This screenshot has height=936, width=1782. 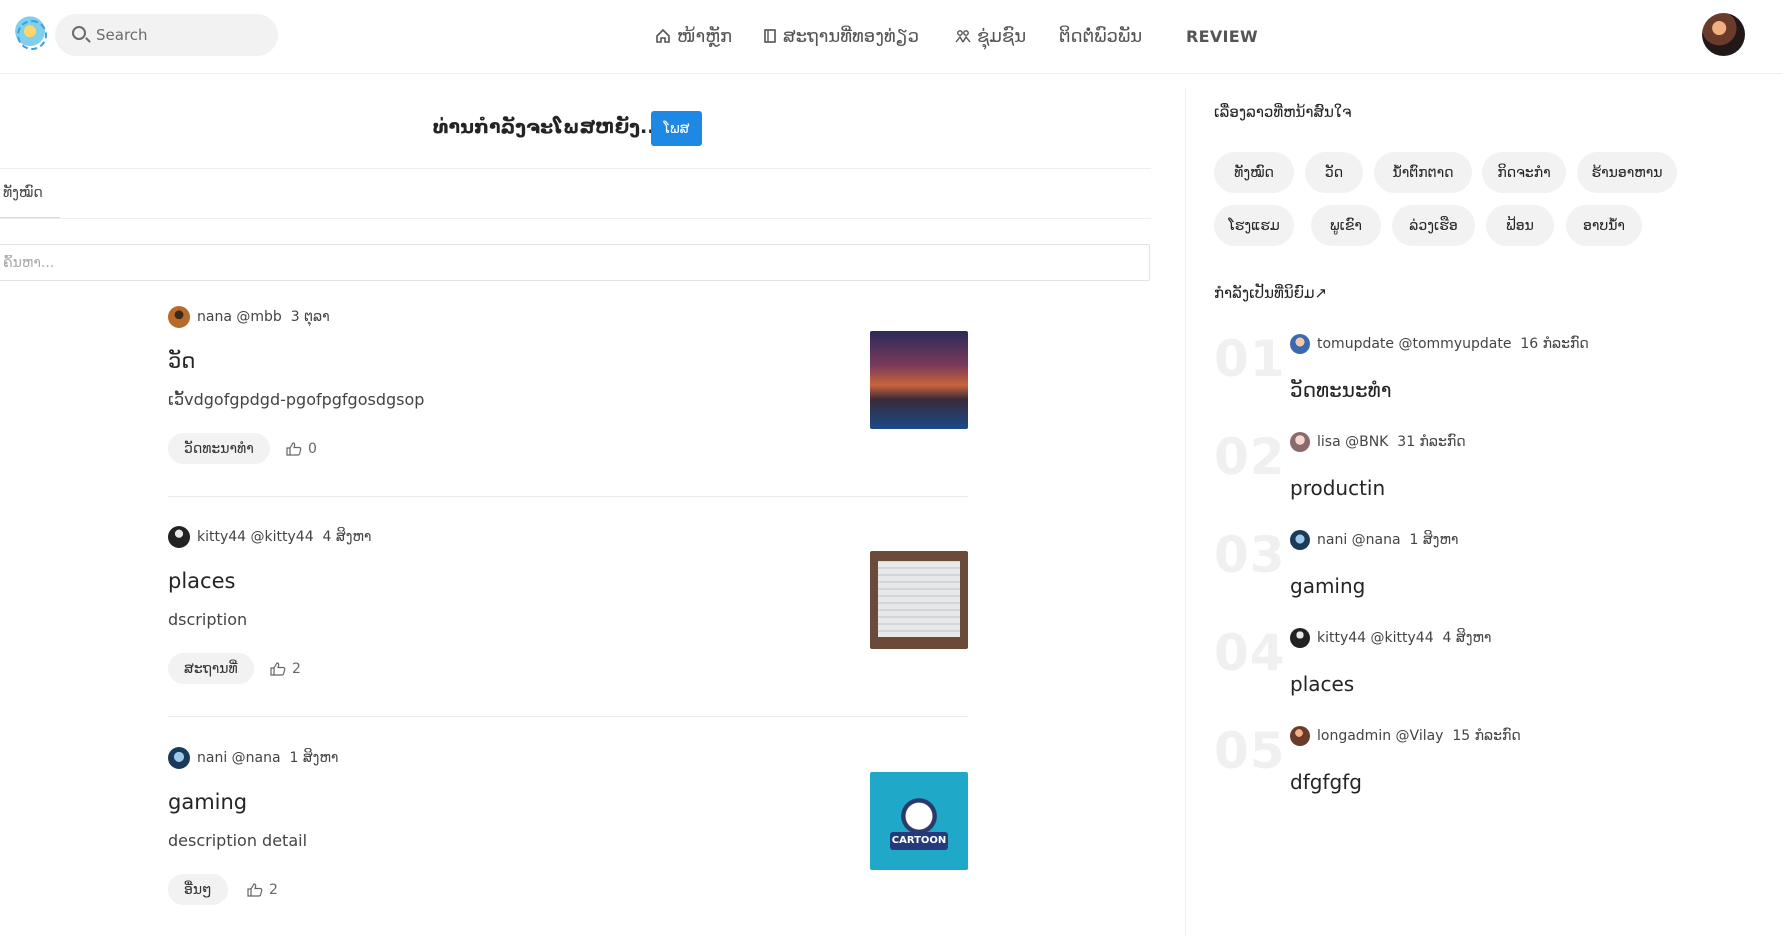 What do you see at coordinates (1250, 457) in the screenshot?
I see `trending-rank: 02` at bounding box center [1250, 457].